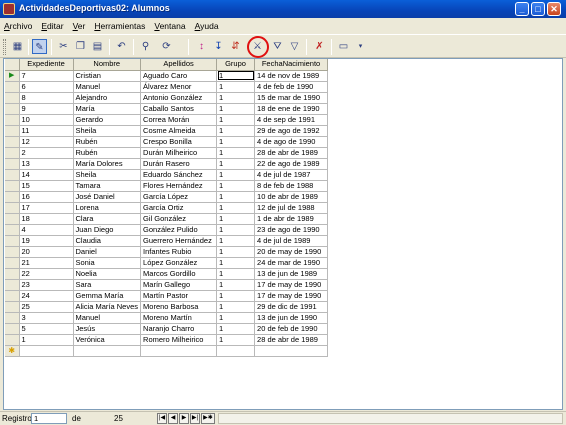 This screenshot has width=566, height=425. What do you see at coordinates (291, 219) in the screenshot?
I see `cell-fechanacimiento: 1 de abr de 1989` at bounding box center [291, 219].